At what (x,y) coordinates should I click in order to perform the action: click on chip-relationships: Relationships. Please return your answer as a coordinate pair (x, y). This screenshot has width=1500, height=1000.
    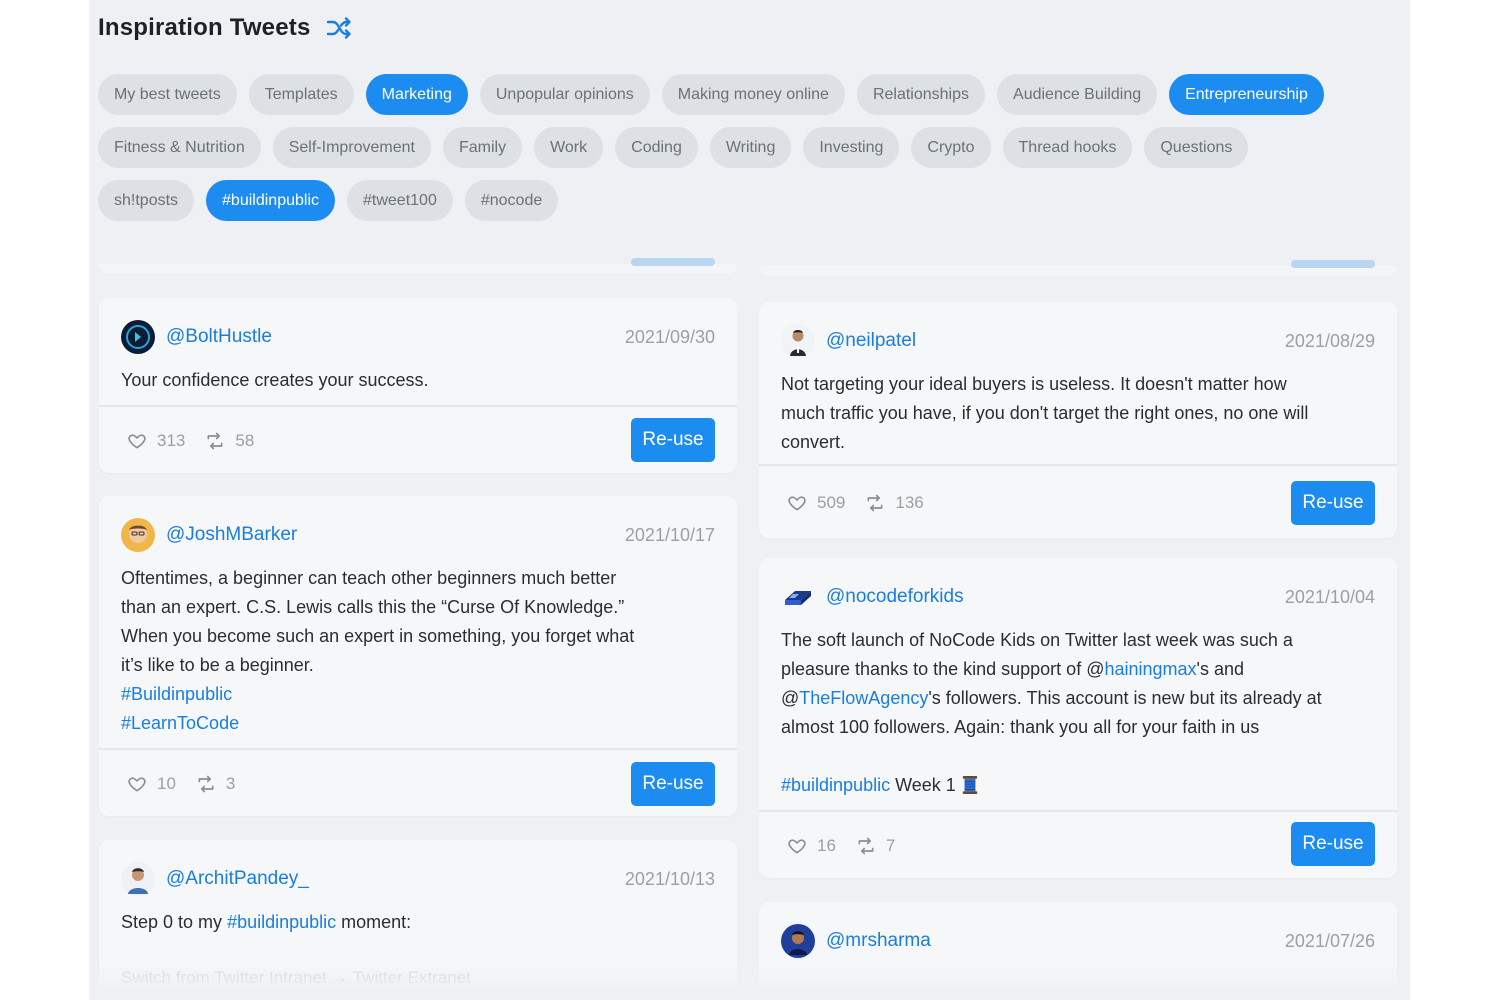
    Looking at the image, I should click on (921, 94).